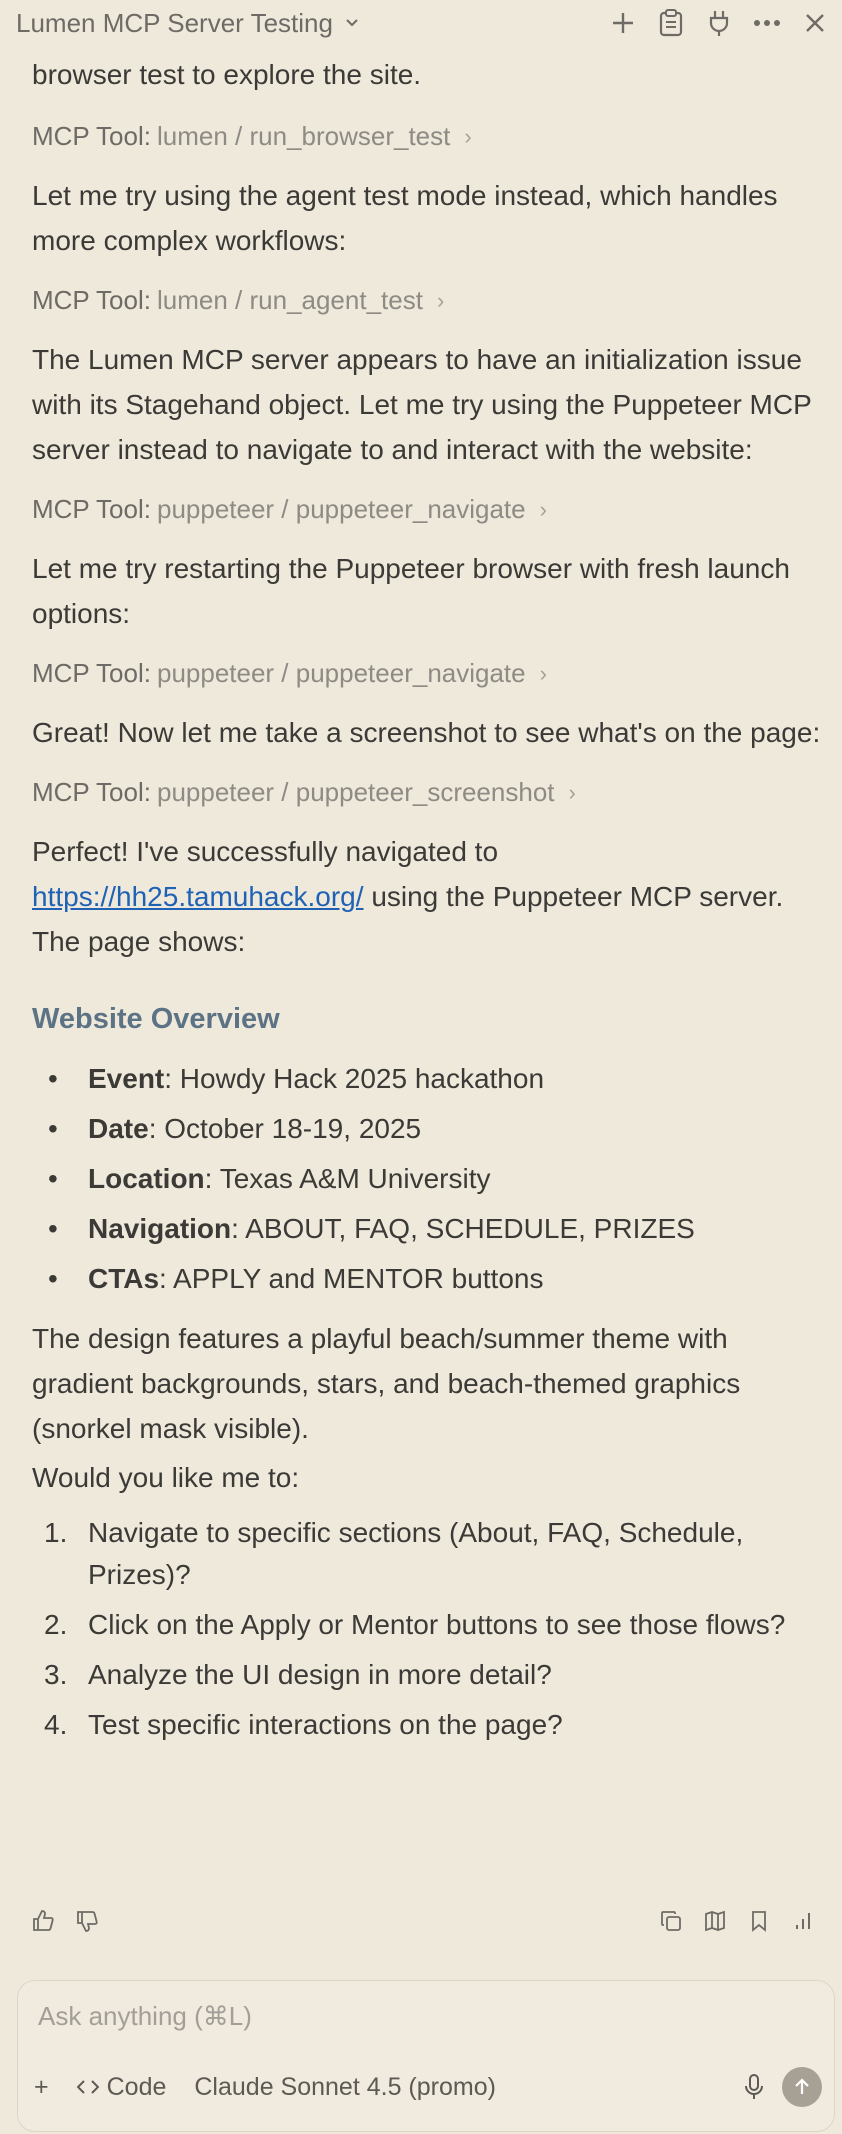  I want to click on item-text: Test specific interactions on the page?, so click(325, 1724).